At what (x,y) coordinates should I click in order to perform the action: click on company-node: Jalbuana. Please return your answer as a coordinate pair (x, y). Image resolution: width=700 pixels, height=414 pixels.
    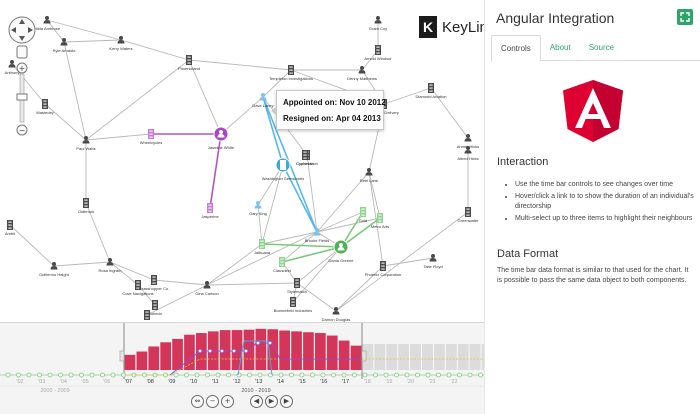
    Looking at the image, I should click on (262, 247).